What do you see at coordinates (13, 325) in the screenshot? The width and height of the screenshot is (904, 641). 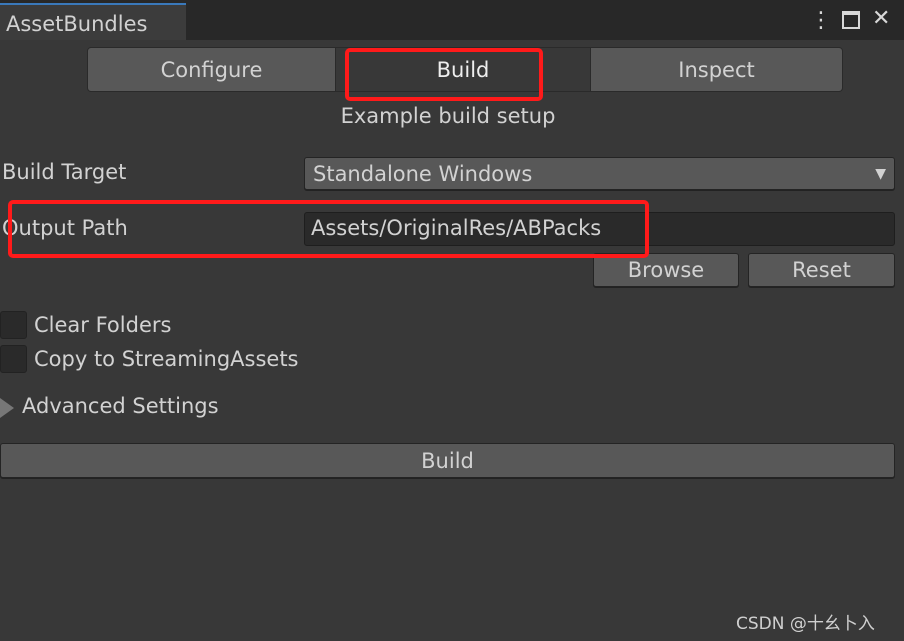 I see `clear-folders-checkbox` at bounding box center [13, 325].